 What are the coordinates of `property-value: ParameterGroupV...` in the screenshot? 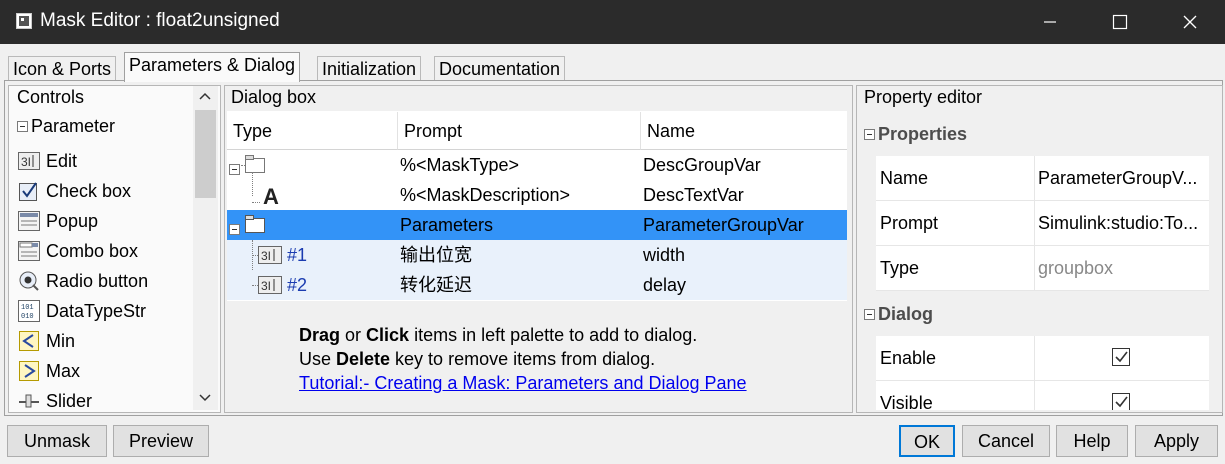 It's located at (1123, 178).